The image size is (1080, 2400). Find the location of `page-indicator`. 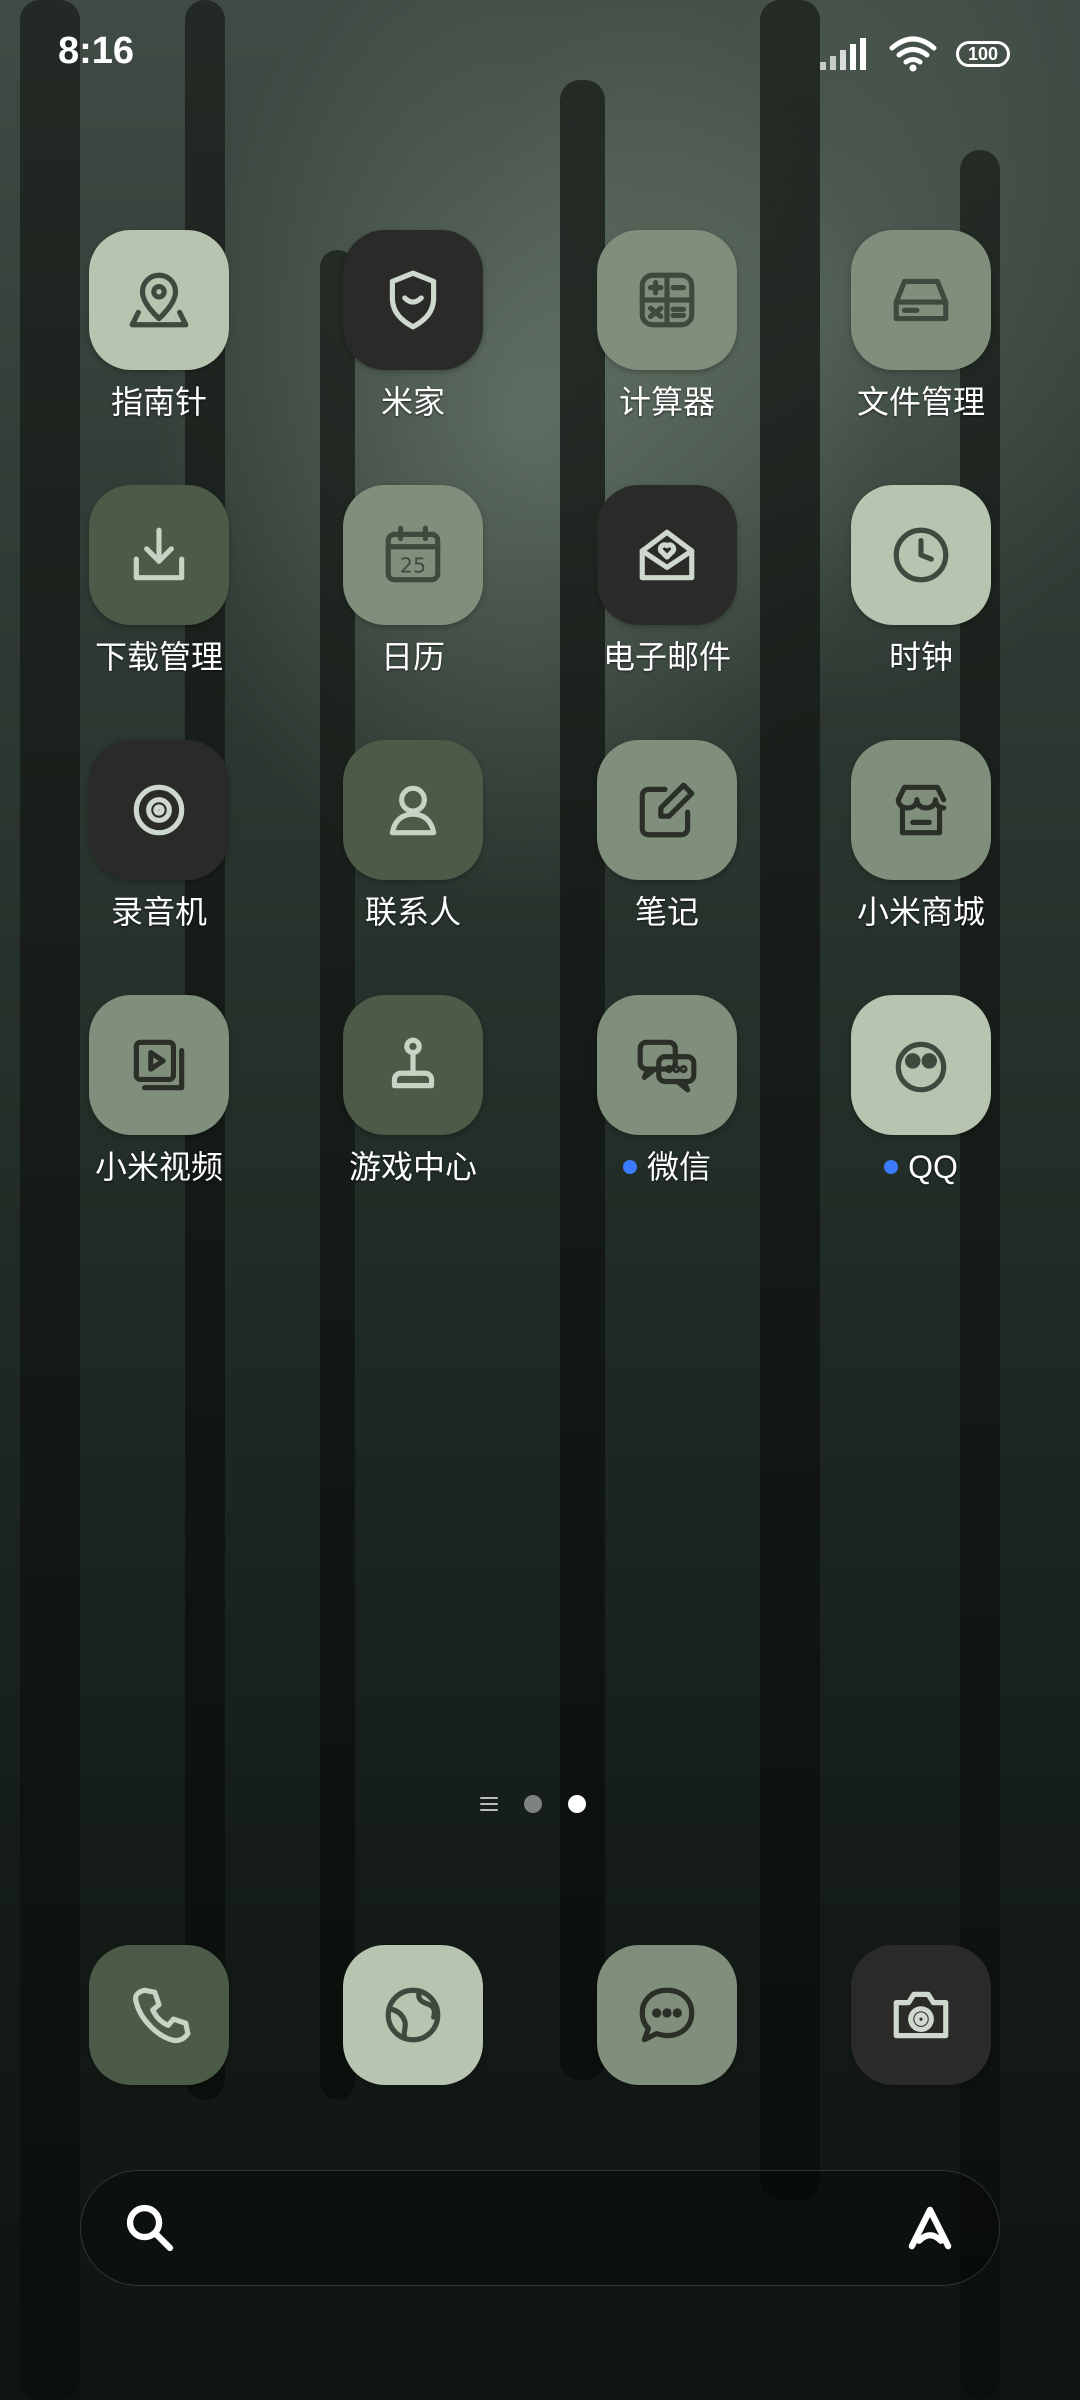

page-indicator is located at coordinates (533, 1804).